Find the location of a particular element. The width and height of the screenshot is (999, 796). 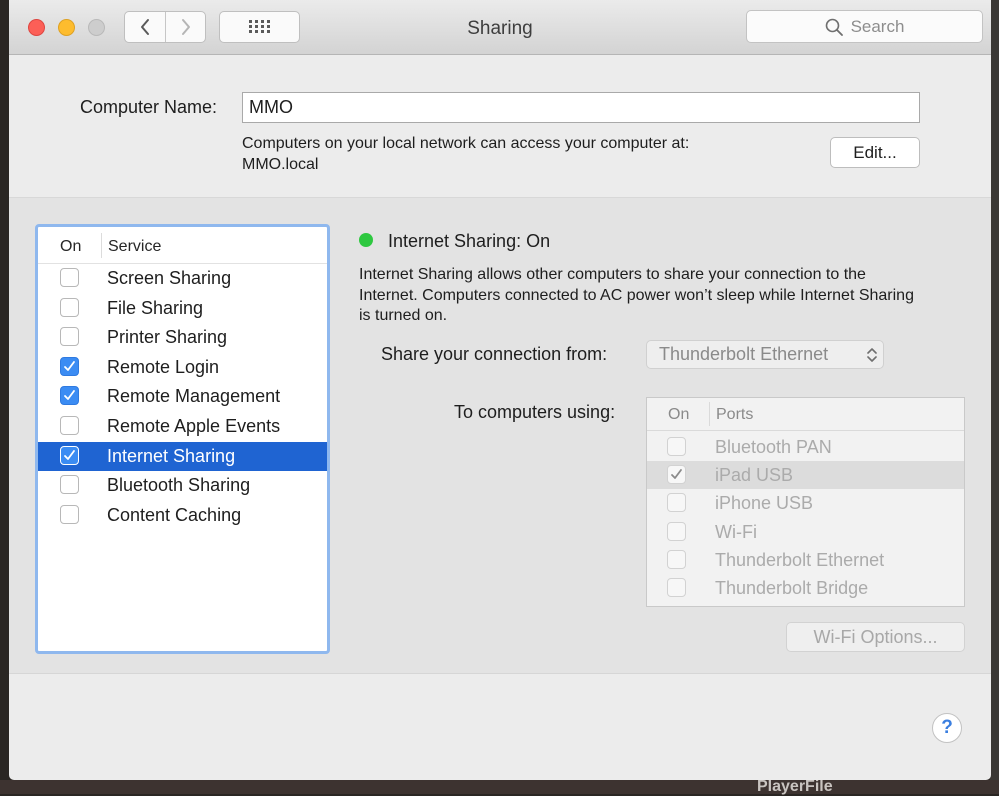

port-label: Bluetooth PAN is located at coordinates (773, 447).